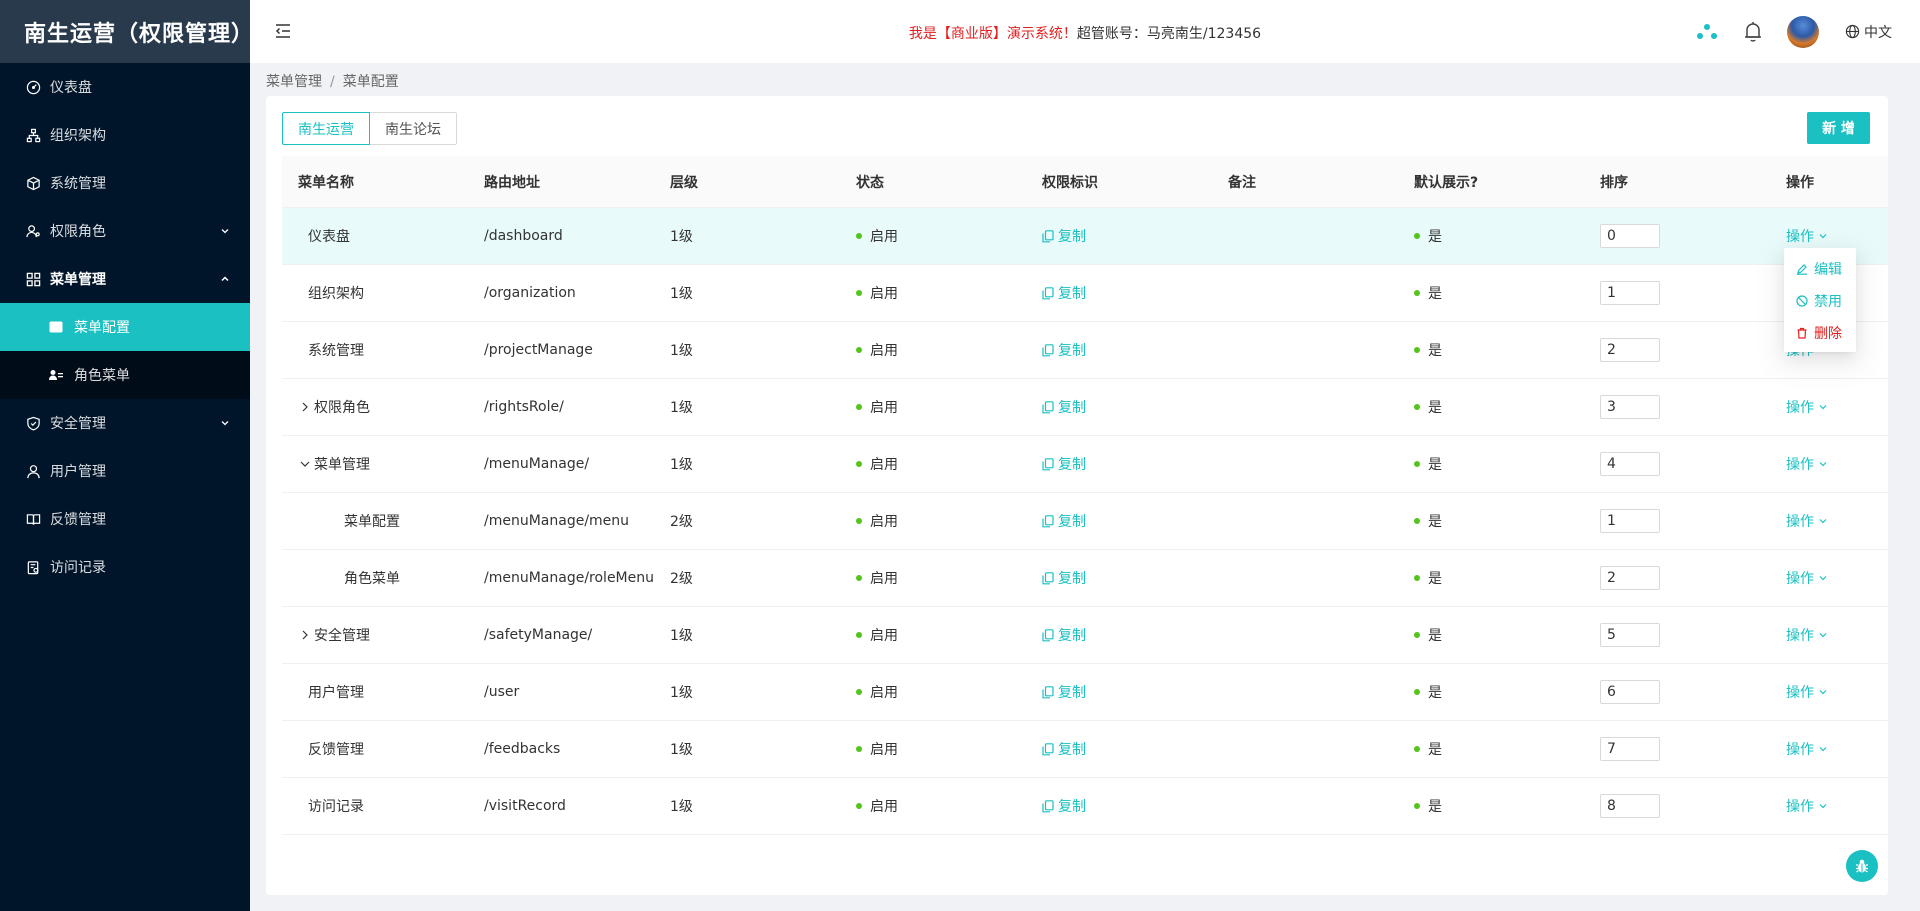 This screenshot has width=1920, height=911. Describe the element at coordinates (33, 135) in the screenshot. I see `organization-icon` at that location.